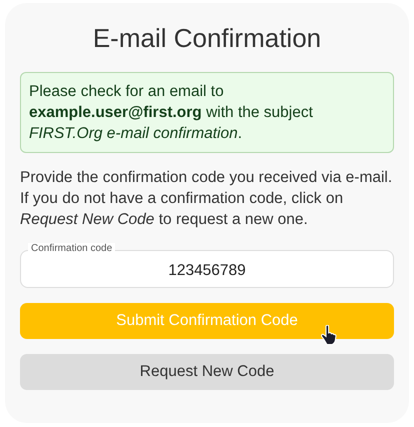  I want to click on instructions-text: Provide the confirmation code you received via e-mail. If you do not have a confirmation code, click on Request New Code to request a new one., so click(207, 199).